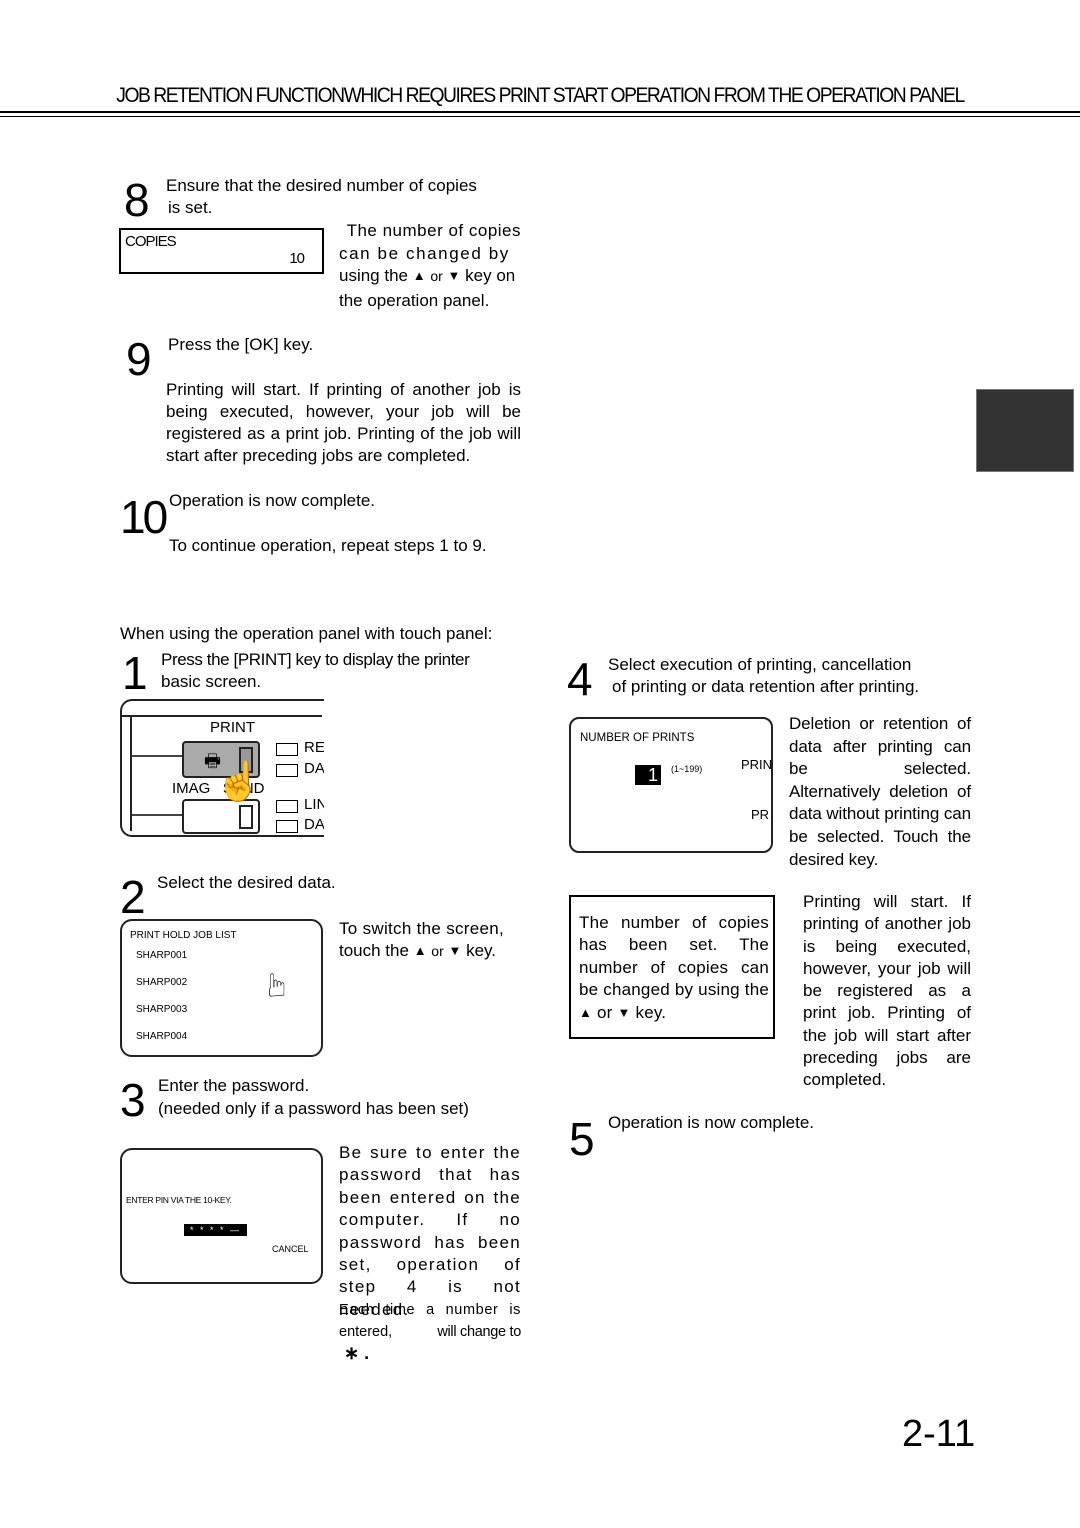  Describe the element at coordinates (433, 230) in the screenshot. I see `step8-note-1: The number of copies` at that location.